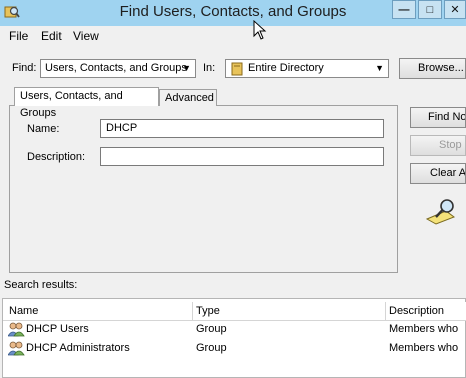  What do you see at coordinates (237, 69) in the screenshot?
I see `directory-book-icon` at bounding box center [237, 69].